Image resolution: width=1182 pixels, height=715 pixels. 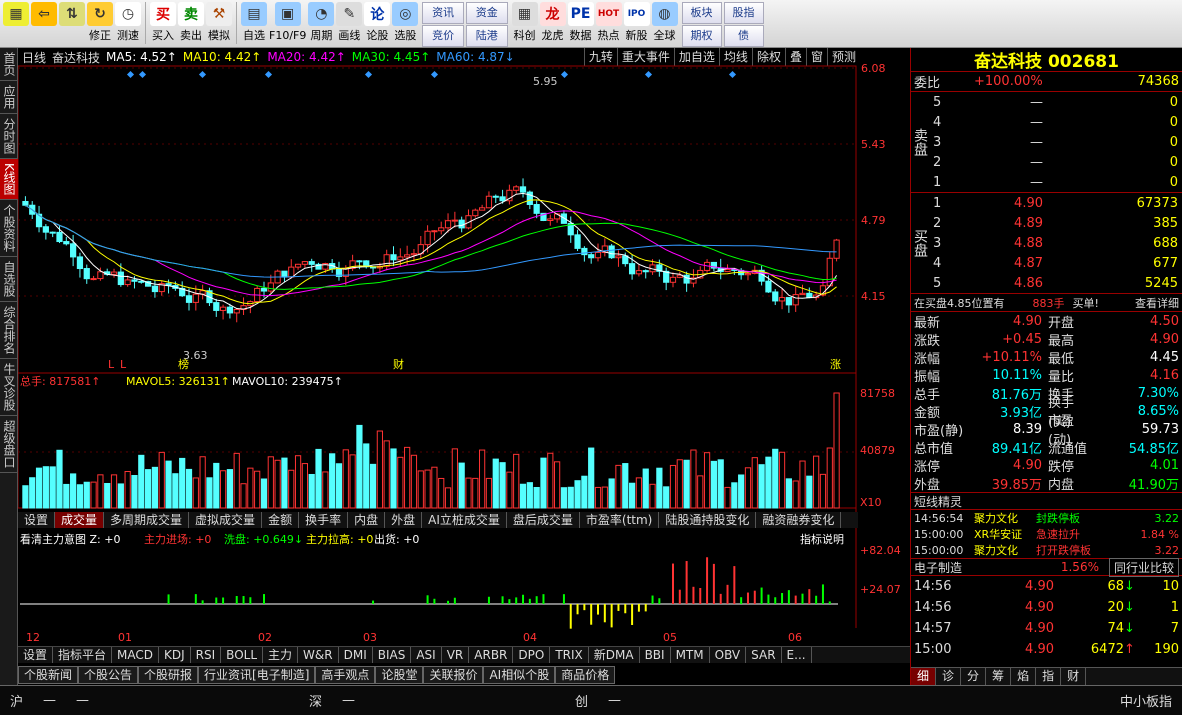 I want to click on science-button: ▦ 科创, so click(x=524, y=22).